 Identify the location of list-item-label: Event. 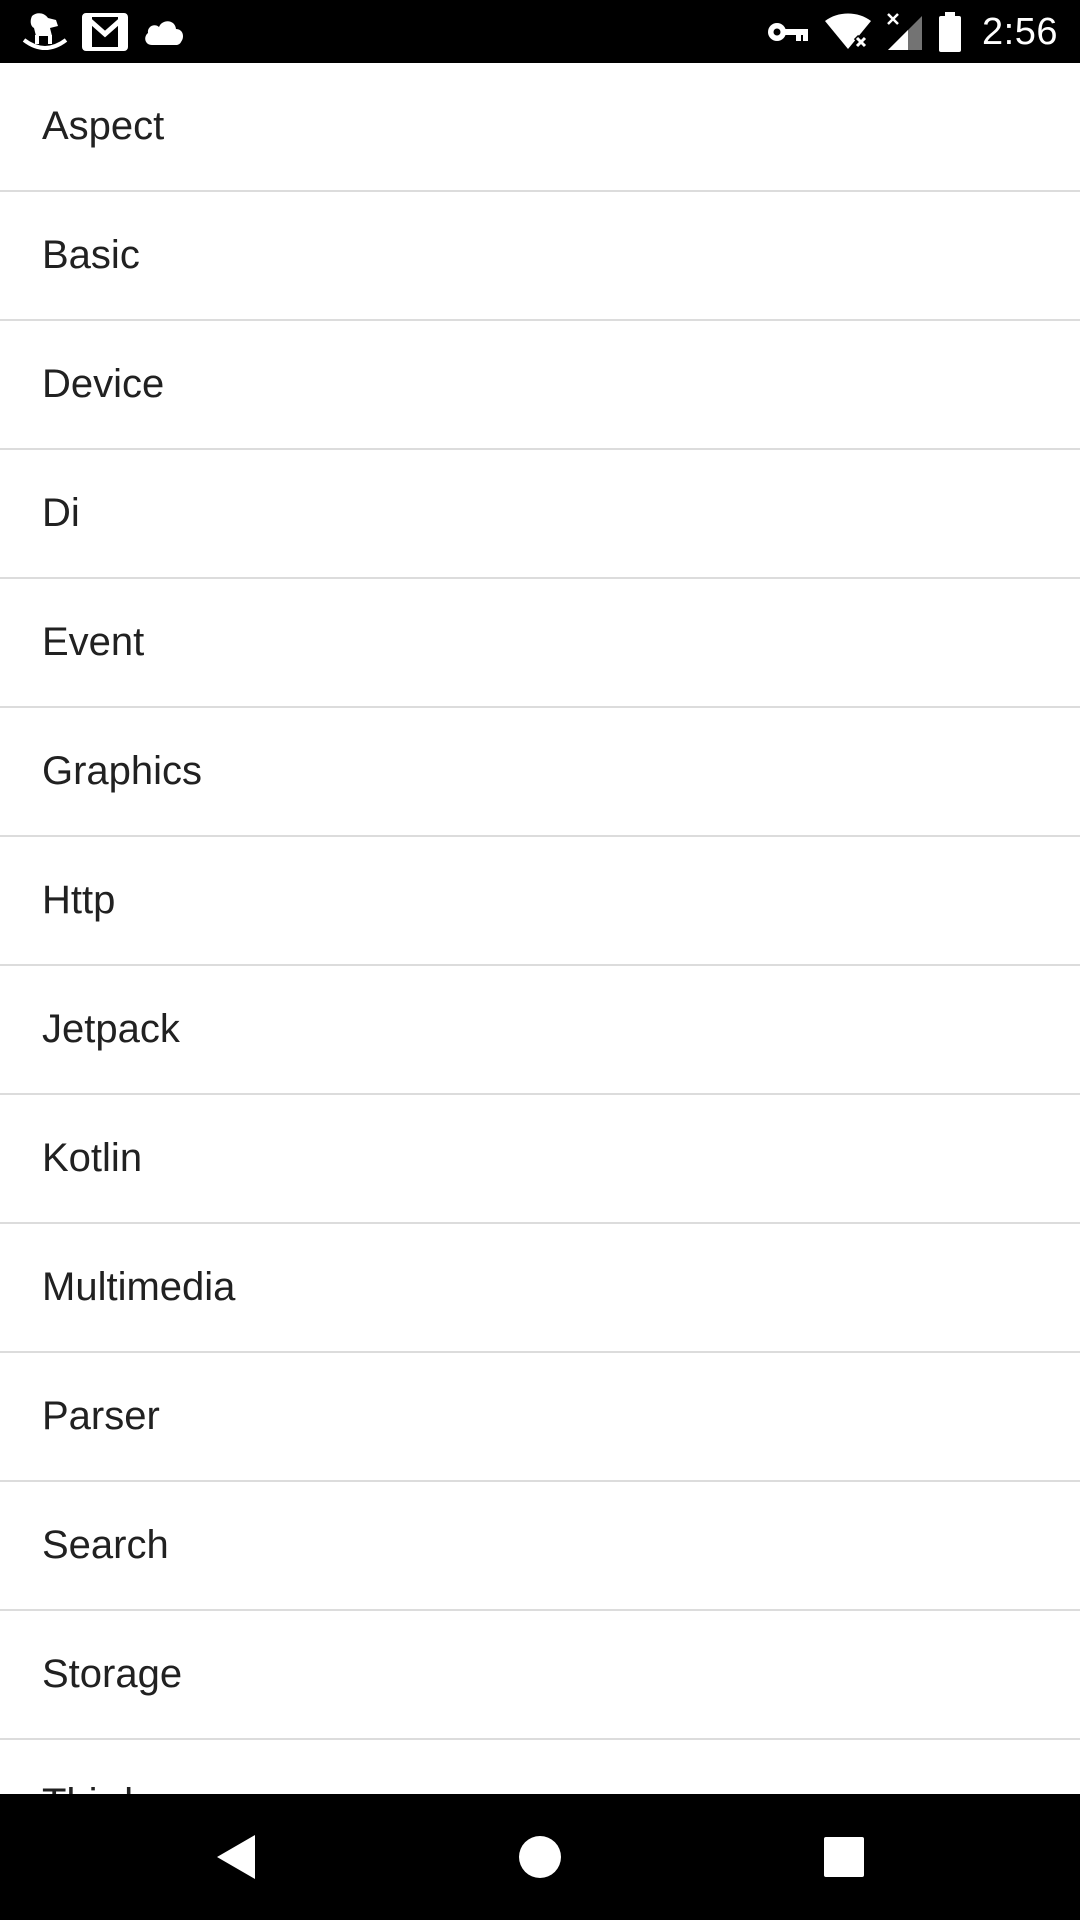
(93, 642).